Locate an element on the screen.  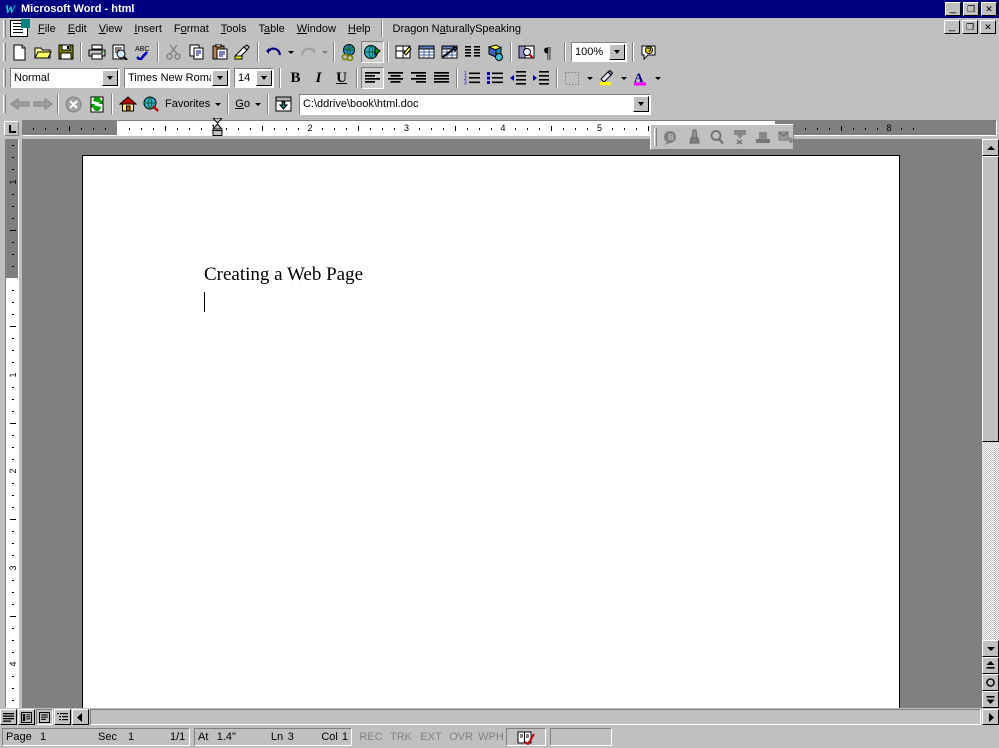
vertical-scrollbar is located at coordinates (990, 423).